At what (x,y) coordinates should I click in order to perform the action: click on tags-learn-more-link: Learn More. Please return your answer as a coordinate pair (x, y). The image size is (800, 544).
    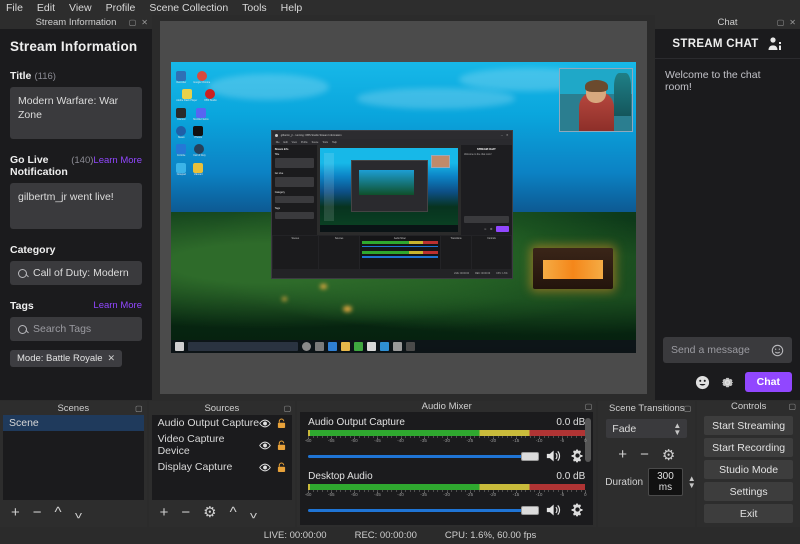
    Looking at the image, I should click on (117, 306).